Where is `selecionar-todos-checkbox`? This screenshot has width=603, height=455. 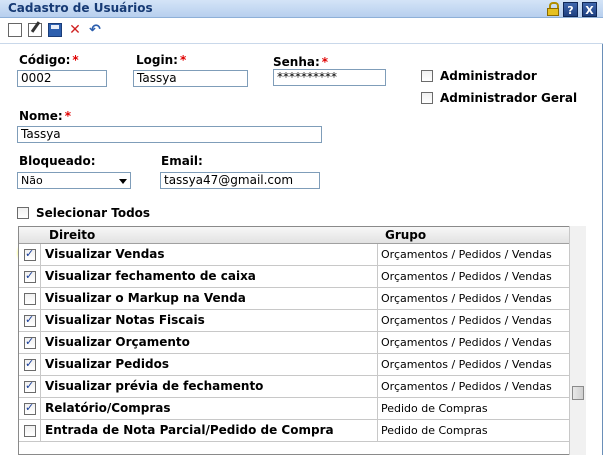 selecionar-todos-checkbox is located at coordinates (23, 213).